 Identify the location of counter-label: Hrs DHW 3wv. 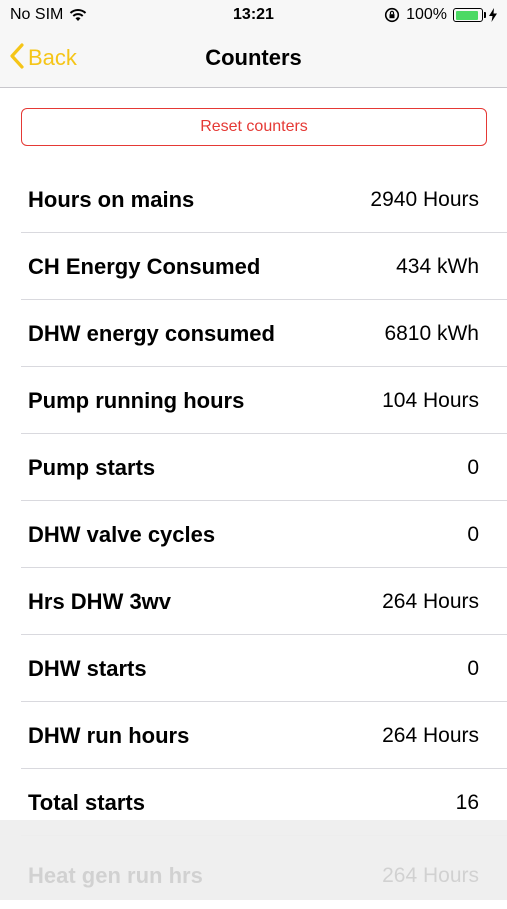
(100, 601).